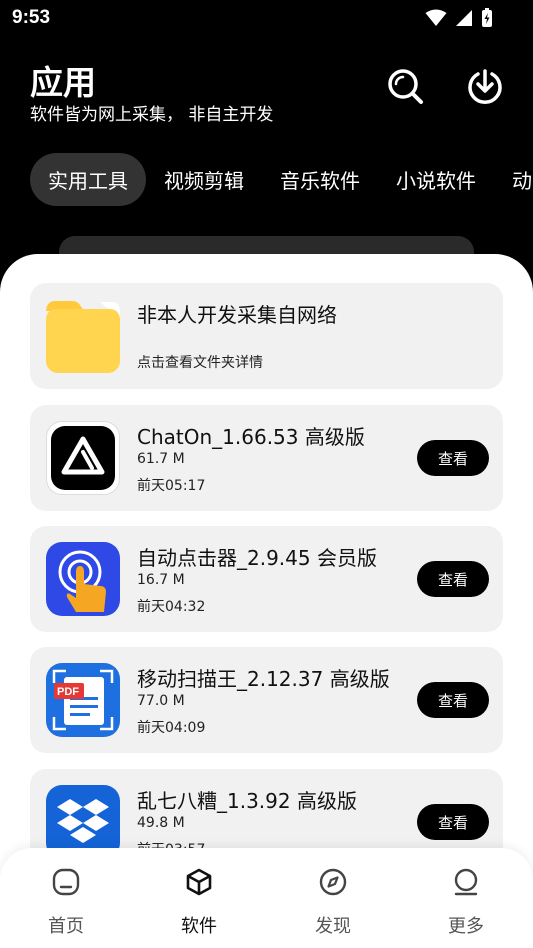 The width and height of the screenshot is (533, 948). I want to click on tab-novel: 小说软件, so click(436, 179).